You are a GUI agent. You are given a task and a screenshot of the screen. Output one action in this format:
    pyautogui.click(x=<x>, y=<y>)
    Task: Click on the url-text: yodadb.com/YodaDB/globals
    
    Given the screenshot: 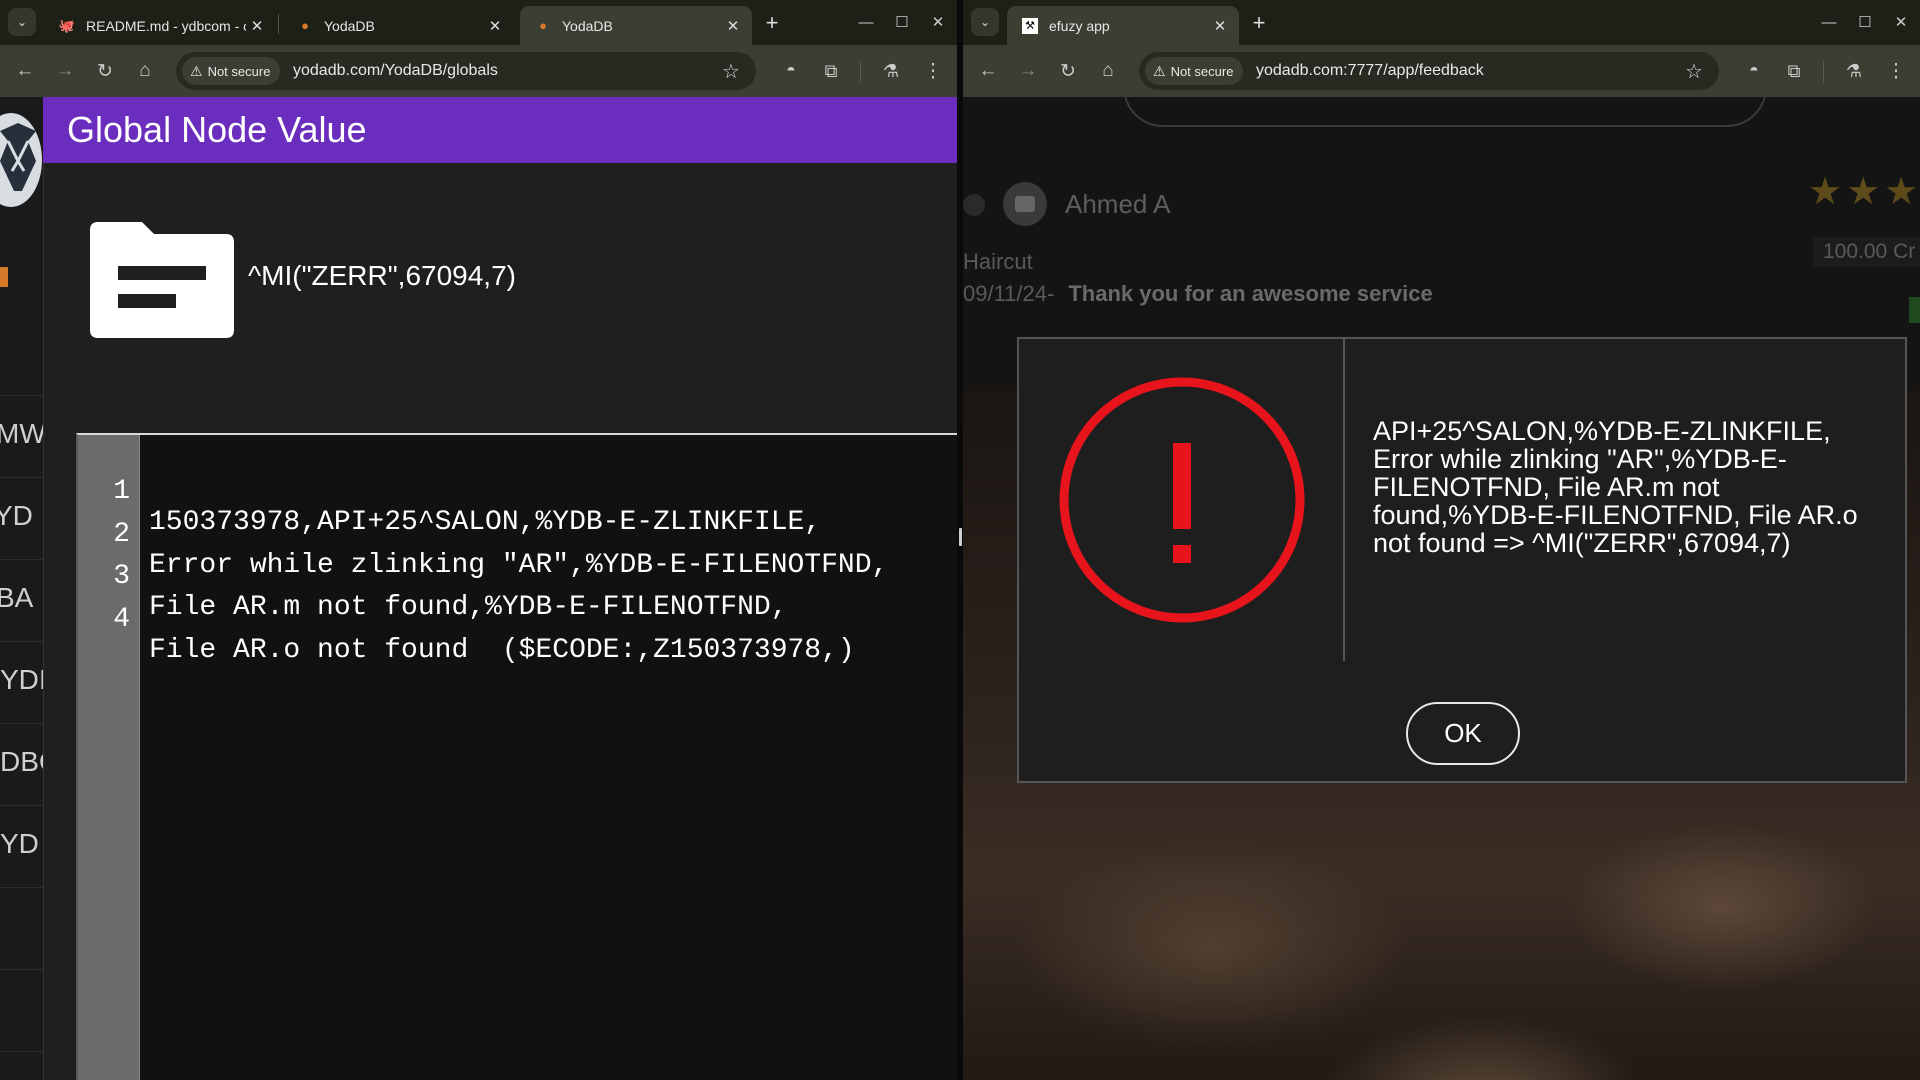 What is the action you would take?
    pyautogui.click(x=395, y=70)
    